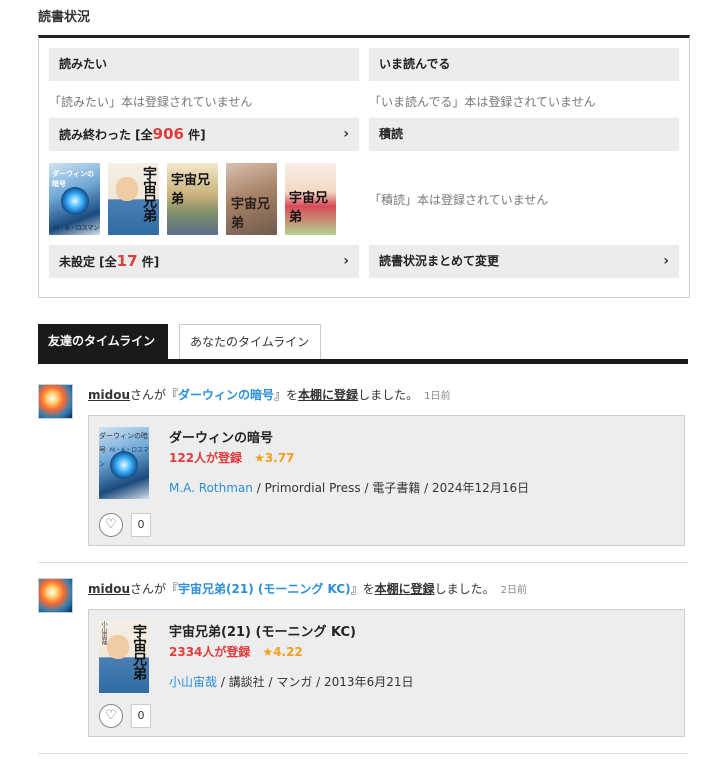  Describe the element at coordinates (459, 200) in the screenshot. I see `status-stacked-empty: 「積読」本は登録されていません` at that location.